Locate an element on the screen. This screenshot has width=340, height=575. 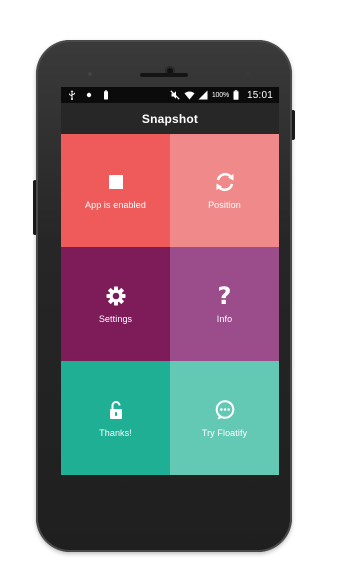
dot-icon is located at coordinates (89, 95).